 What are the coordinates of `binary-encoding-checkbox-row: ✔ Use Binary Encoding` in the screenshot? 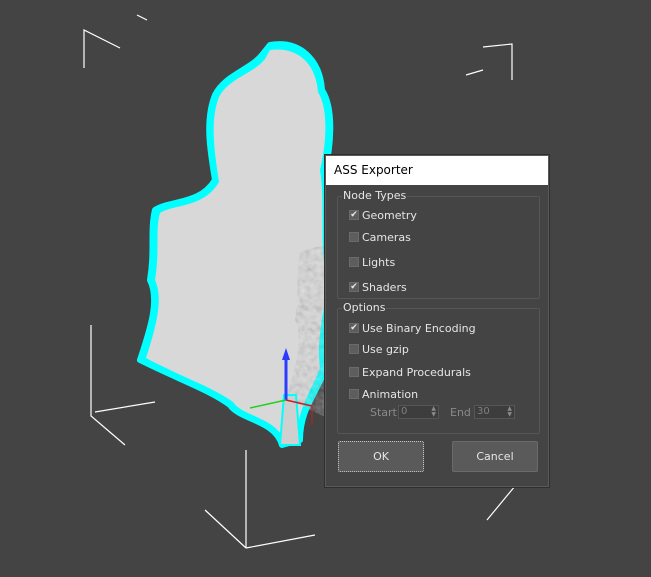 It's located at (412, 328).